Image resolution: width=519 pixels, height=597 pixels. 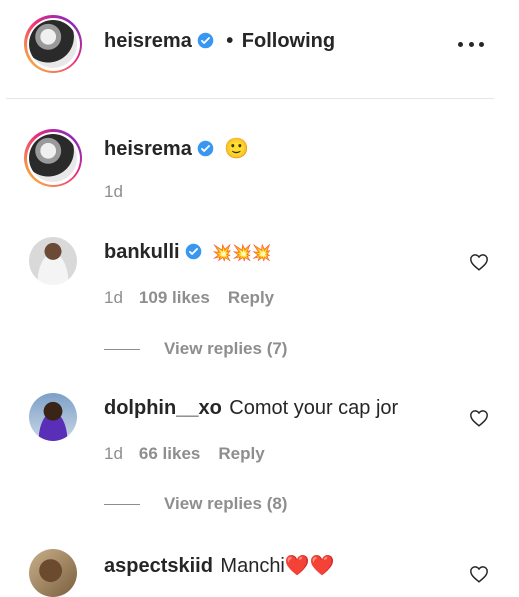 What do you see at coordinates (174, 297) in the screenshot?
I see `comment-likes: 109 likes` at bounding box center [174, 297].